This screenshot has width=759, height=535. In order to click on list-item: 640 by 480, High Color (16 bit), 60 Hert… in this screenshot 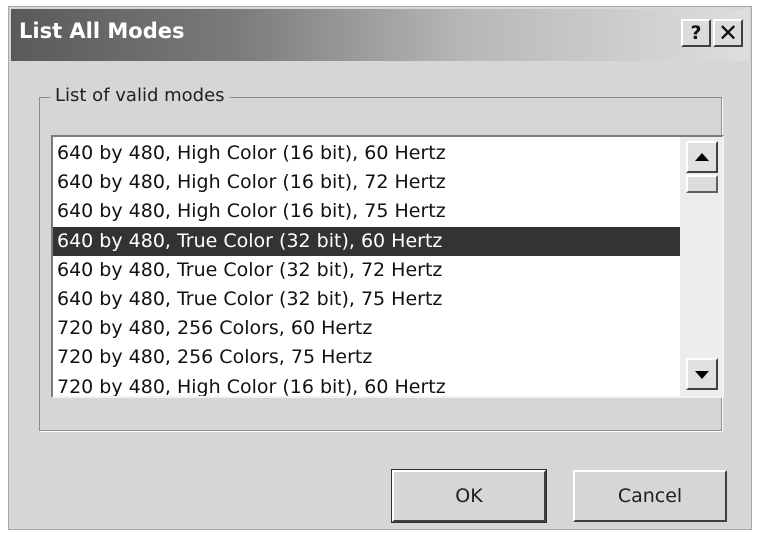, I will do `click(366, 153)`.